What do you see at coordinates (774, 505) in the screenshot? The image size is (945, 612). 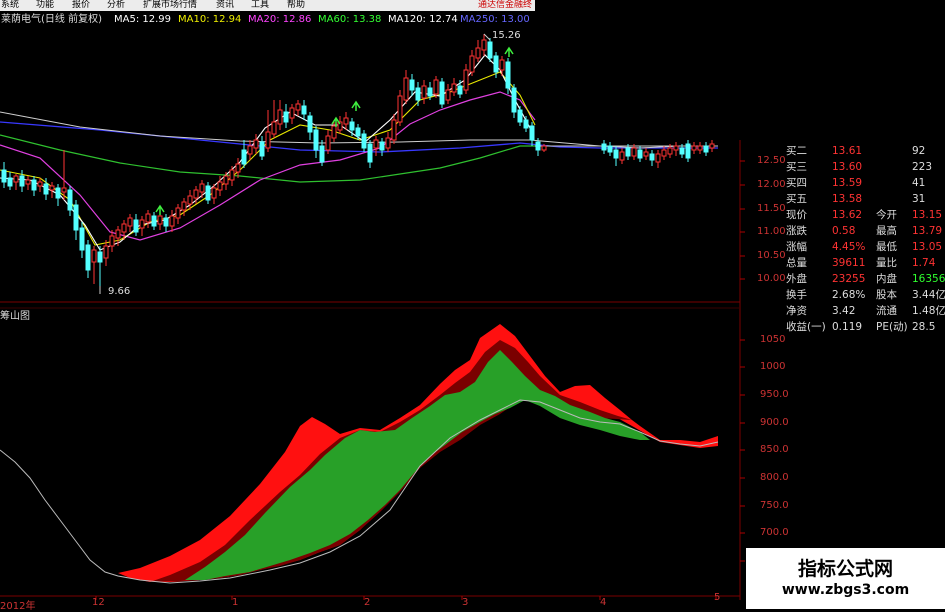 I see `indicator-tick-label: 750.0` at bounding box center [774, 505].